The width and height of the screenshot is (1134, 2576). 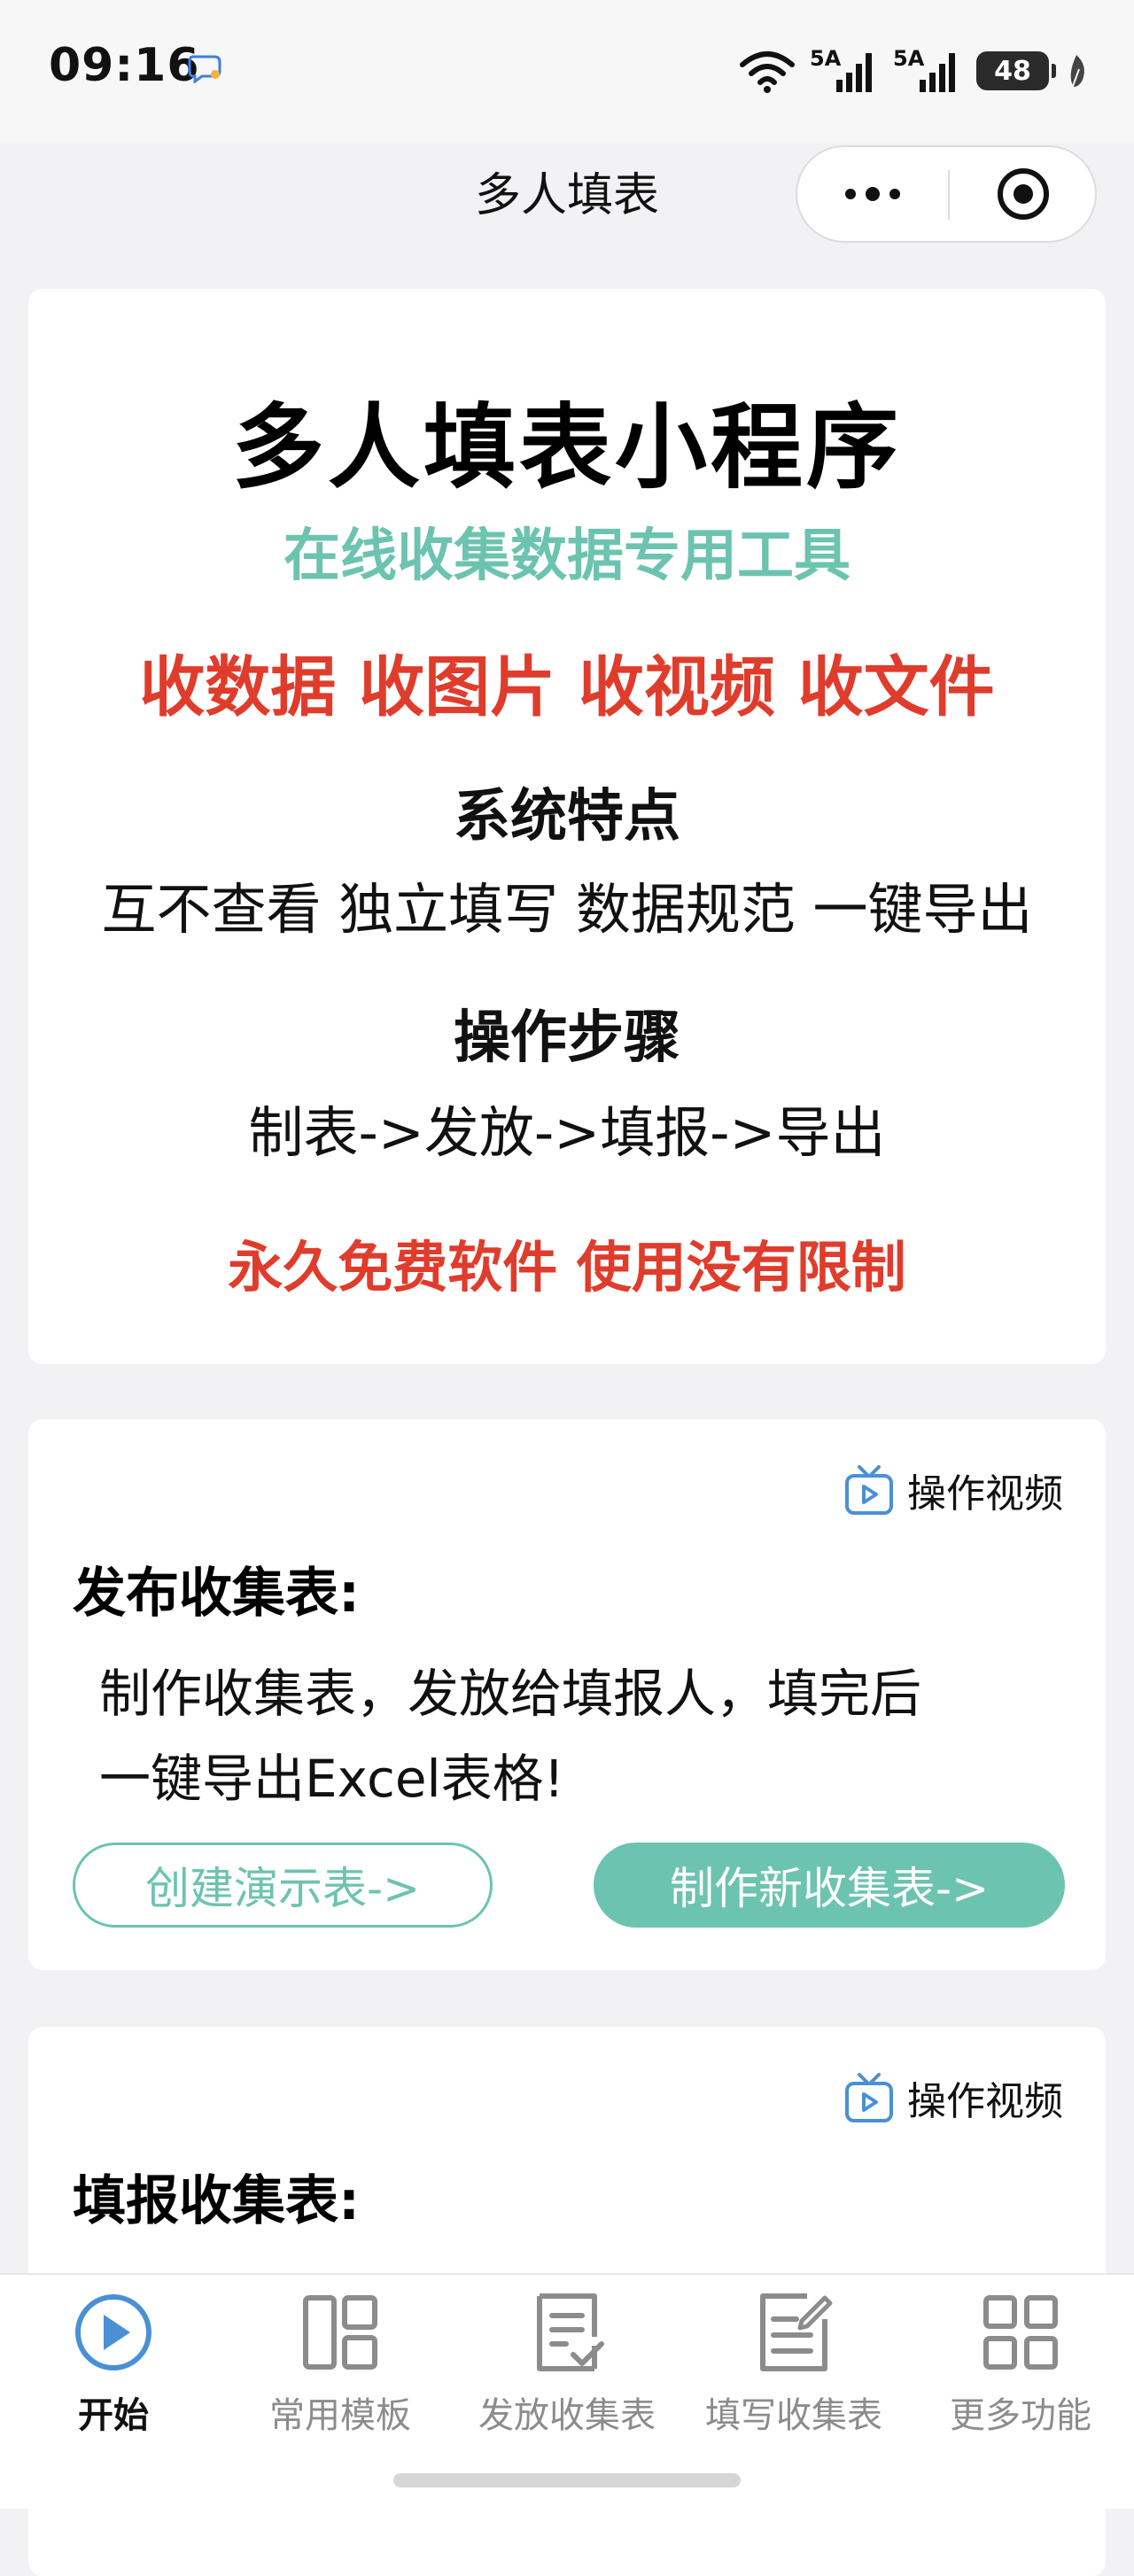 I want to click on intro-collect-types: 收数据 收图片 收视频 收文件, so click(x=567, y=687).